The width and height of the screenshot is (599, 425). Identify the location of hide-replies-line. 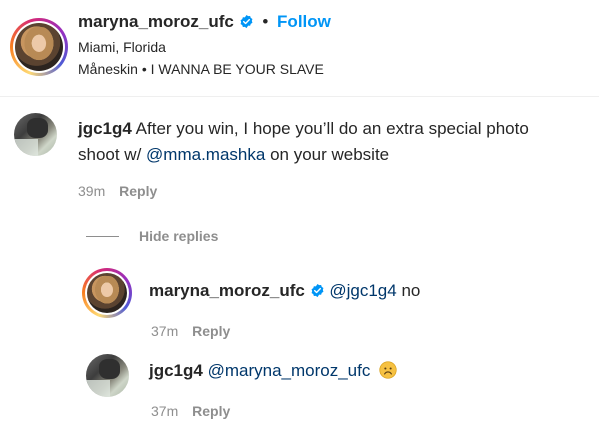
(102, 236).